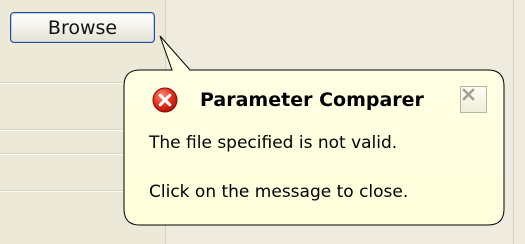 This screenshot has width=525, height=244. Describe the element at coordinates (273, 143) in the screenshot. I see `balloon-message: The file specified is not valid.` at that location.